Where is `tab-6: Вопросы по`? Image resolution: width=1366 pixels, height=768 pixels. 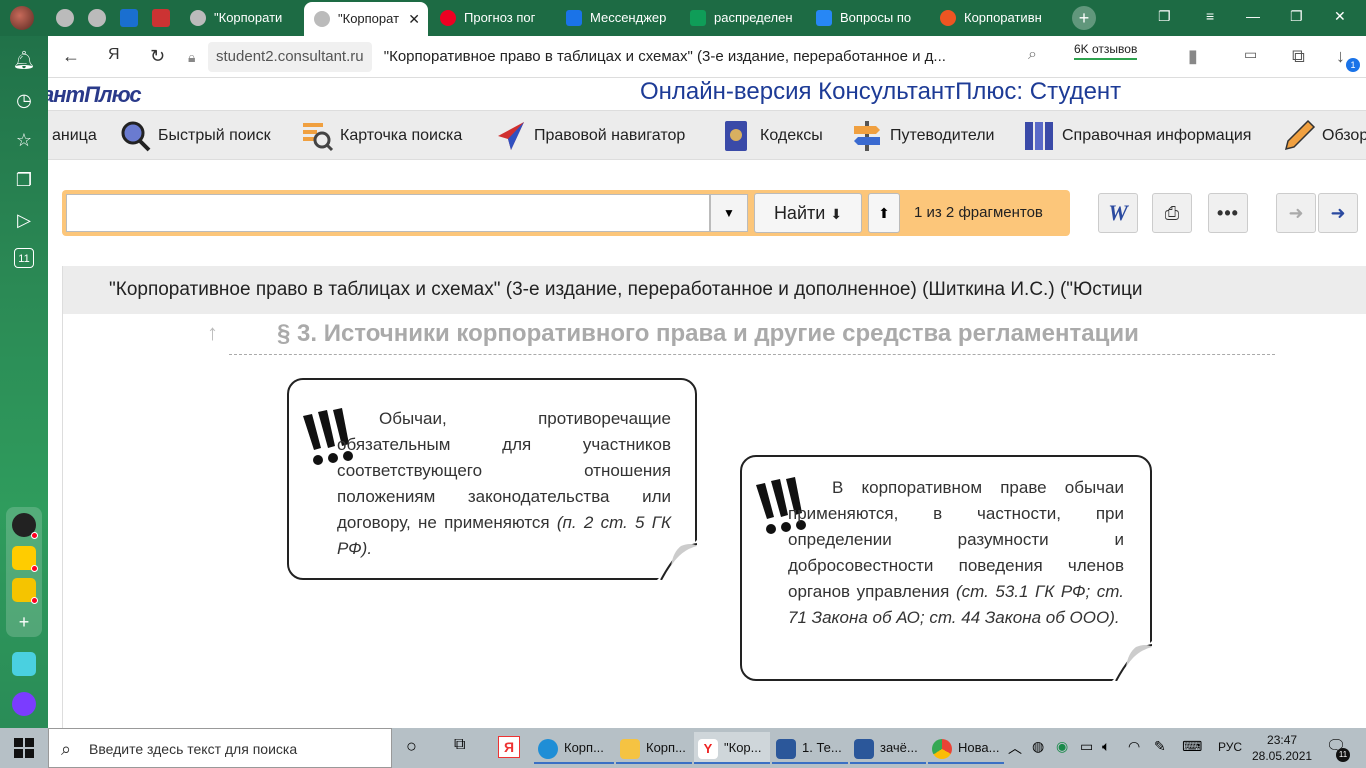
tab-6: Вопросы по is located at coordinates (867, 18).